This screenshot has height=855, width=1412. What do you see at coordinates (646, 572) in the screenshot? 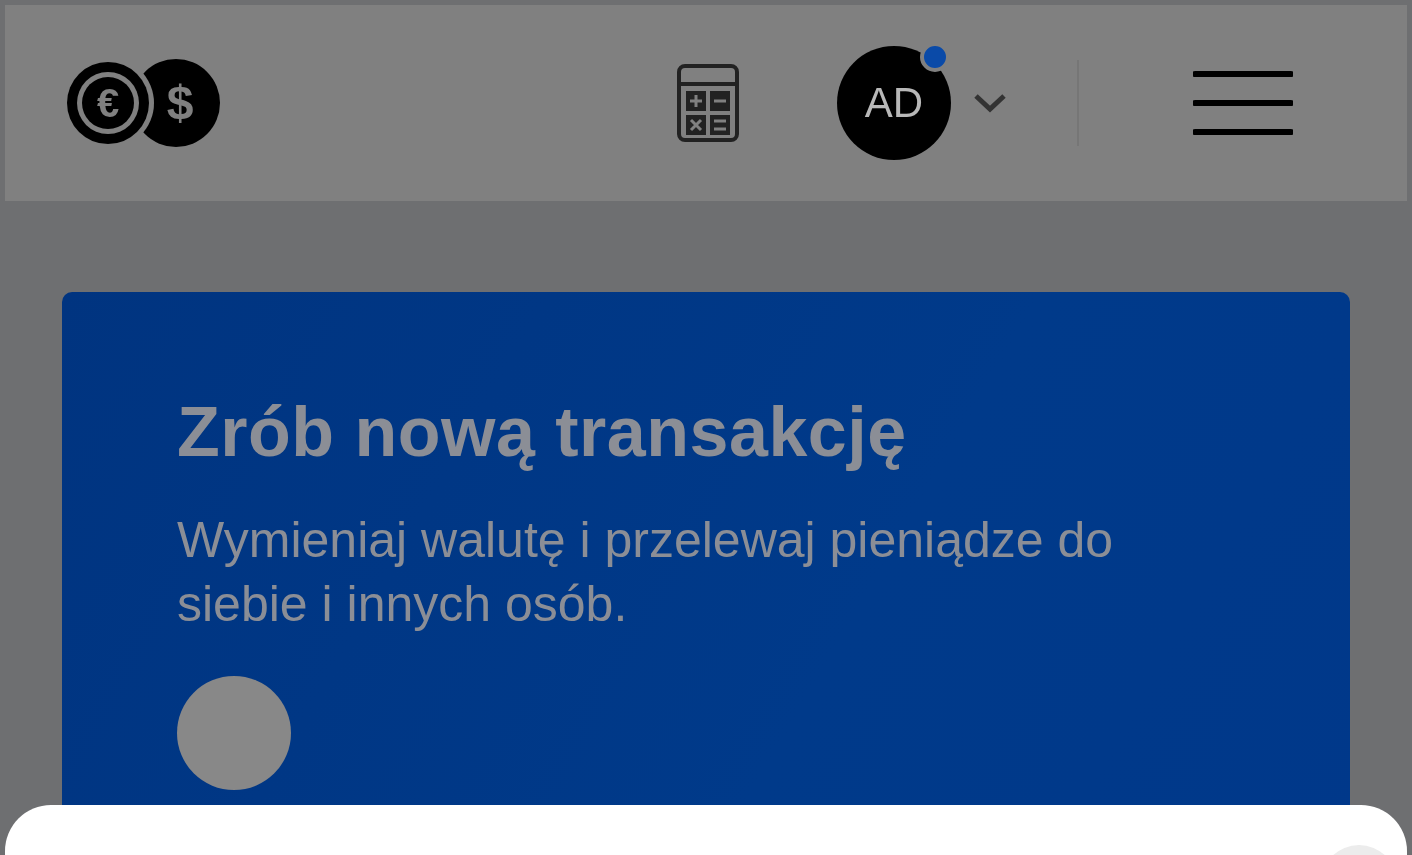
I see `card-description: Wymieniaj walutę i przelewaj pieniądze do siebie i innych osób.` at bounding box center [646, 572].